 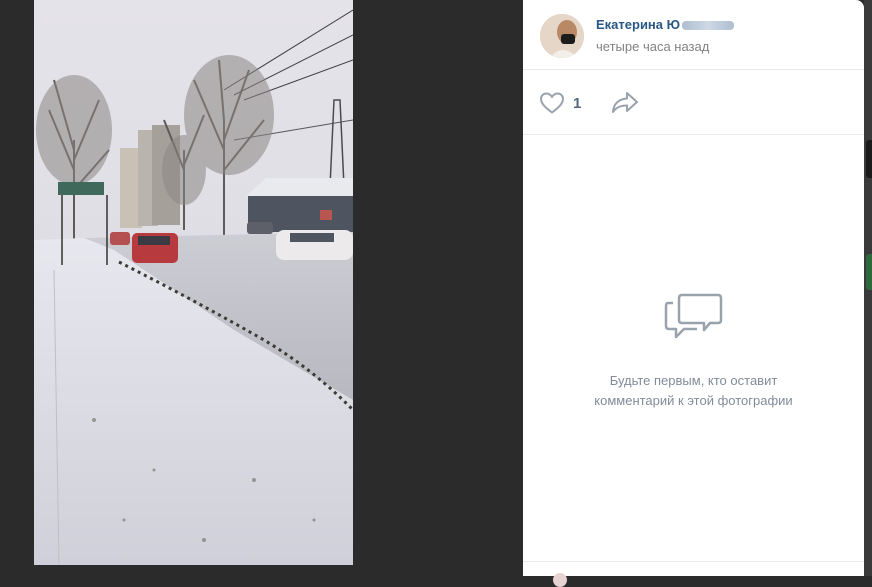 What do you see at coordinates (638, 24) in the screenshot?
I see `author-name-text: Екатерина Ю` at bounding box center [638, 24].